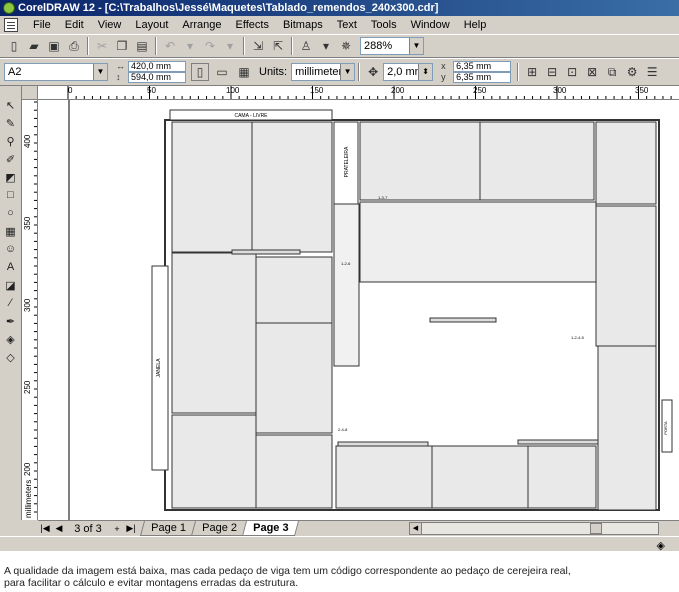 The height and width of the screenshot is (592, 679). What do you see at coordinates (230, 46) in the screenshot?
I see `redo-dropdown-icon: ▾` at bounding box center [230, 46].